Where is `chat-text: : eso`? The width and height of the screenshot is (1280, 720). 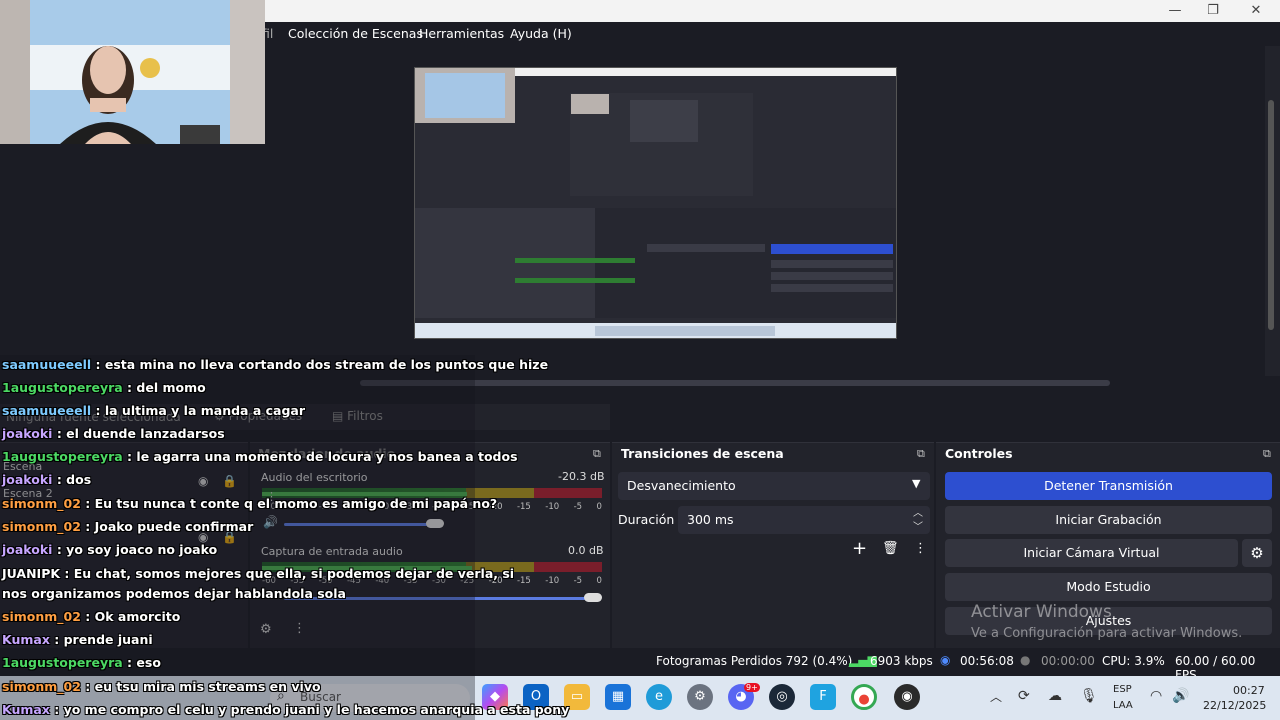 chat-text: : eso is located at coordinates (141, 662).